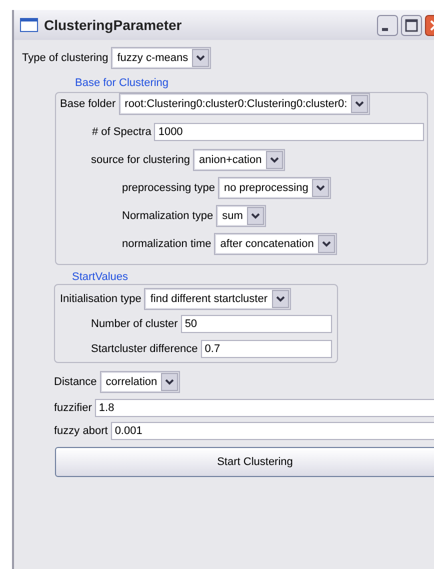 The image size is (434, 569). What do you see at coordinates (88, 104) in the screenshot?
I see `field-label: Base folder` at bounding box center [88, 104].